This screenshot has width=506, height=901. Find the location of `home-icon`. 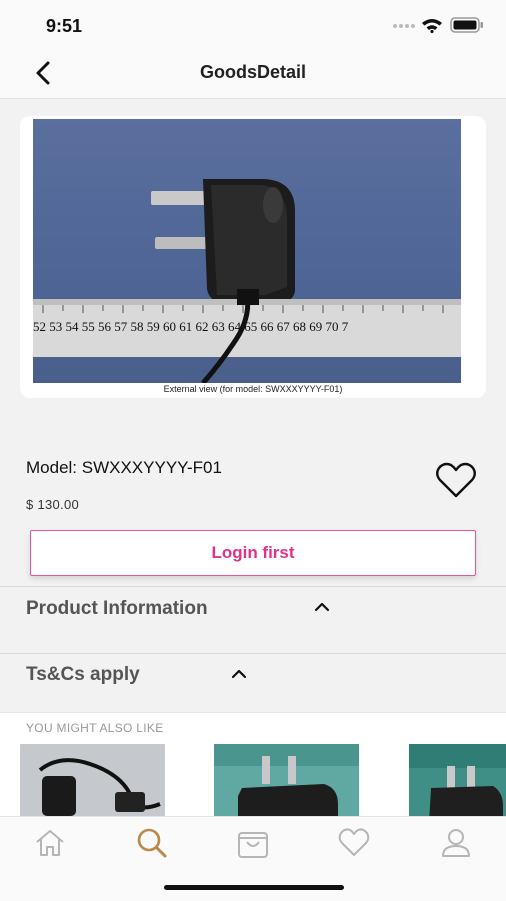

home-icon is located at coordinates (50, 843).